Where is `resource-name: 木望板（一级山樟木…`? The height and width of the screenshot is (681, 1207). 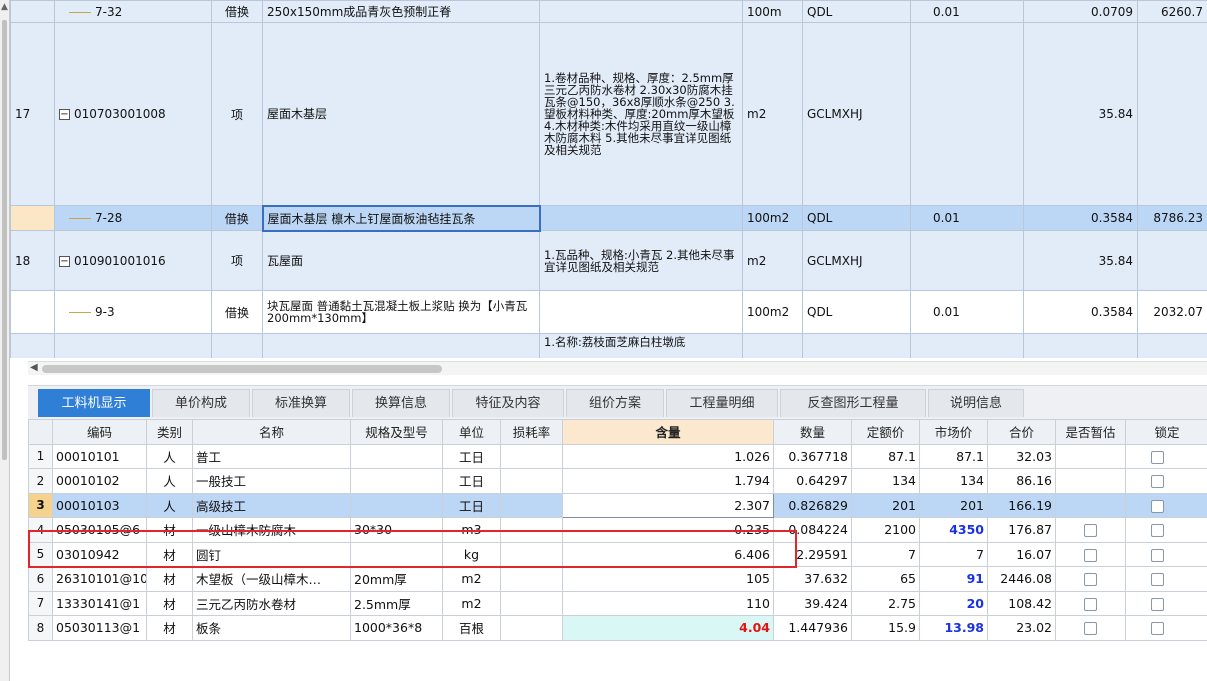 resource-name: 木望板（一级山樟木… is located at coordinates (271, 579).